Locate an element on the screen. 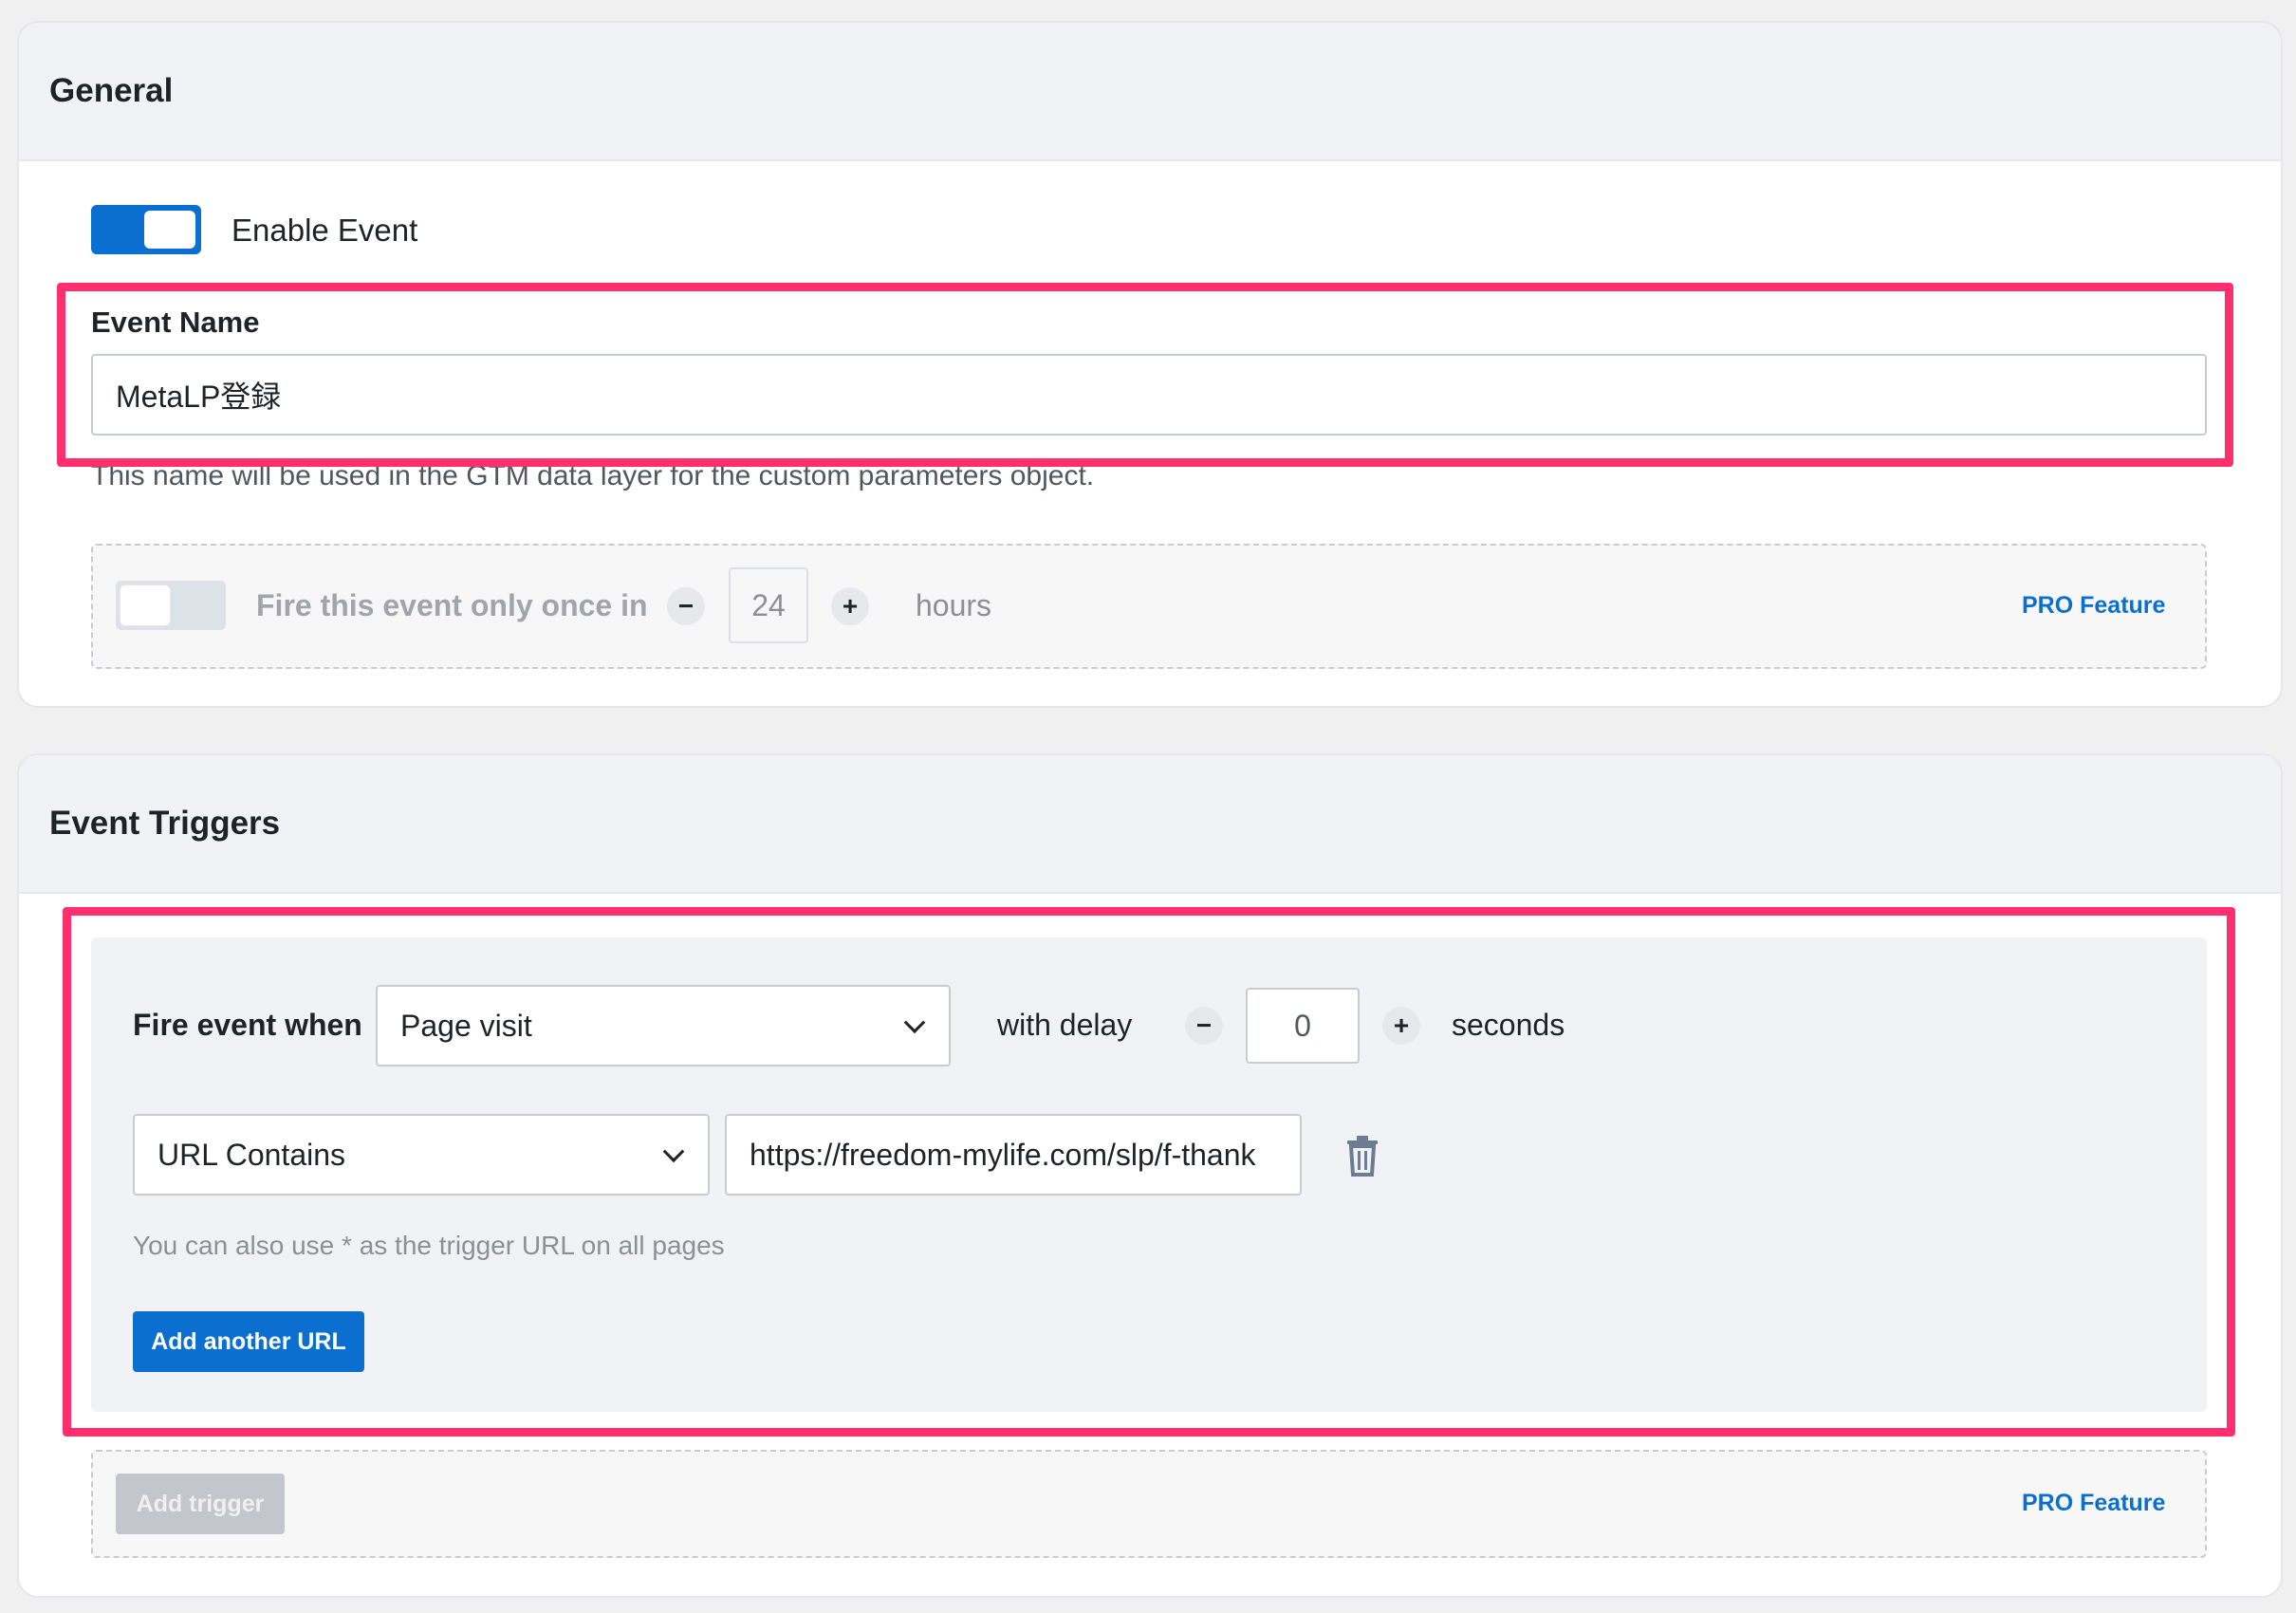 The image size is (2296, 1613). event-name-label: Event Name is located at coordinates (175, 322).